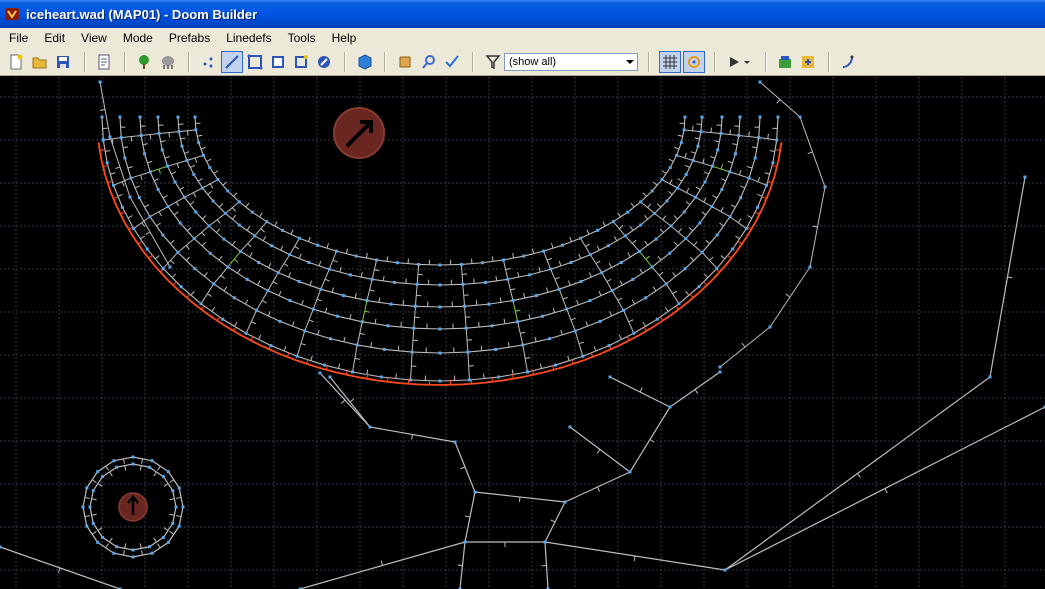 The height and width of the screenshot is (589, 1045). What do you see at coordinates (255, 62) in the screenshot?
I see `sectors-mode-icon` at bounding box center [255, 62].